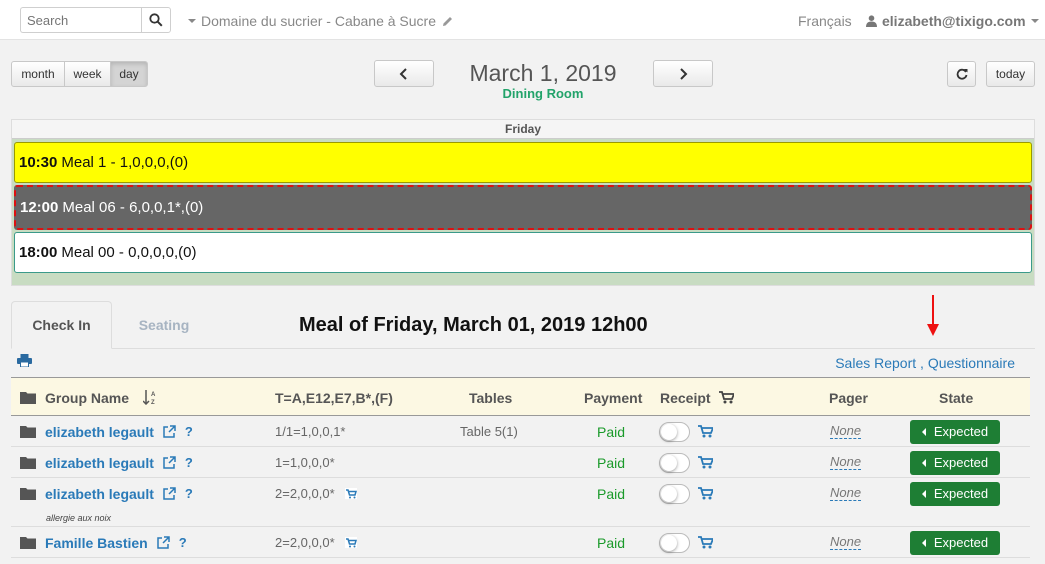  Describe the element at coordinates (38, 162) in the screenshot. I see `event-time: 10:30` at that location.